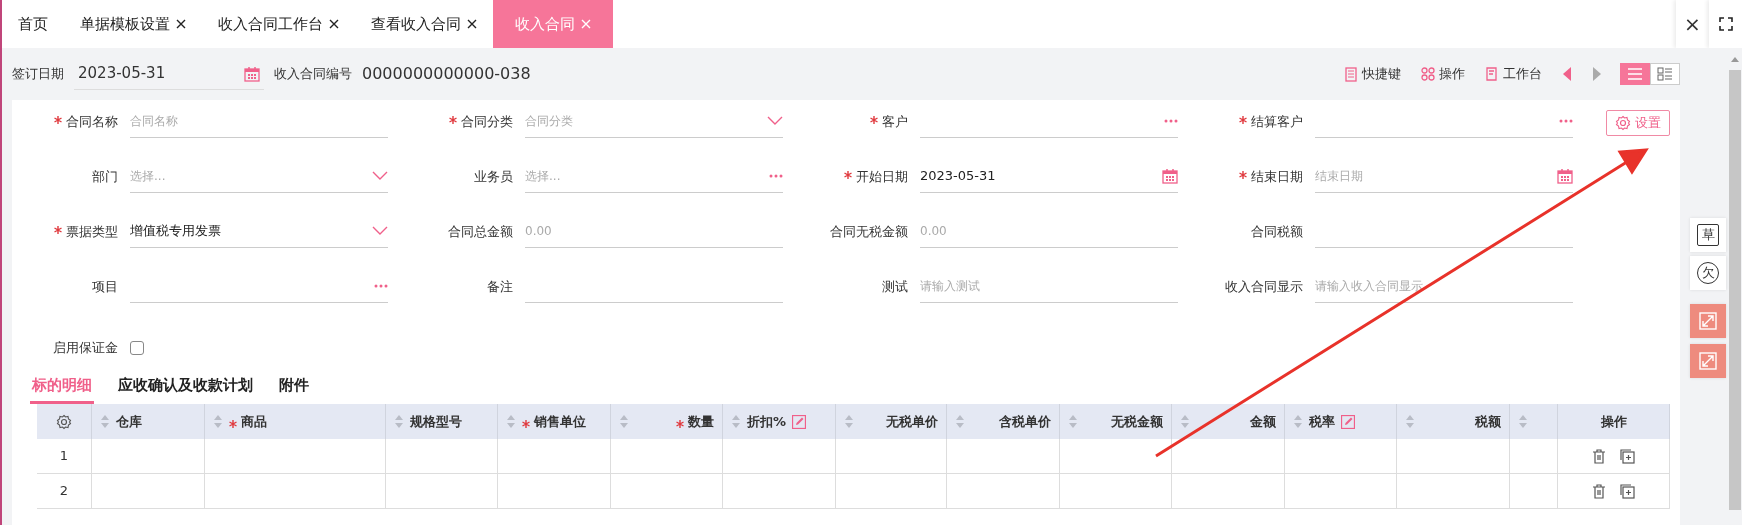  Describe the element at coordinates (71, 230) in the screenshot. I see `field-label: 票据类型` at that location.